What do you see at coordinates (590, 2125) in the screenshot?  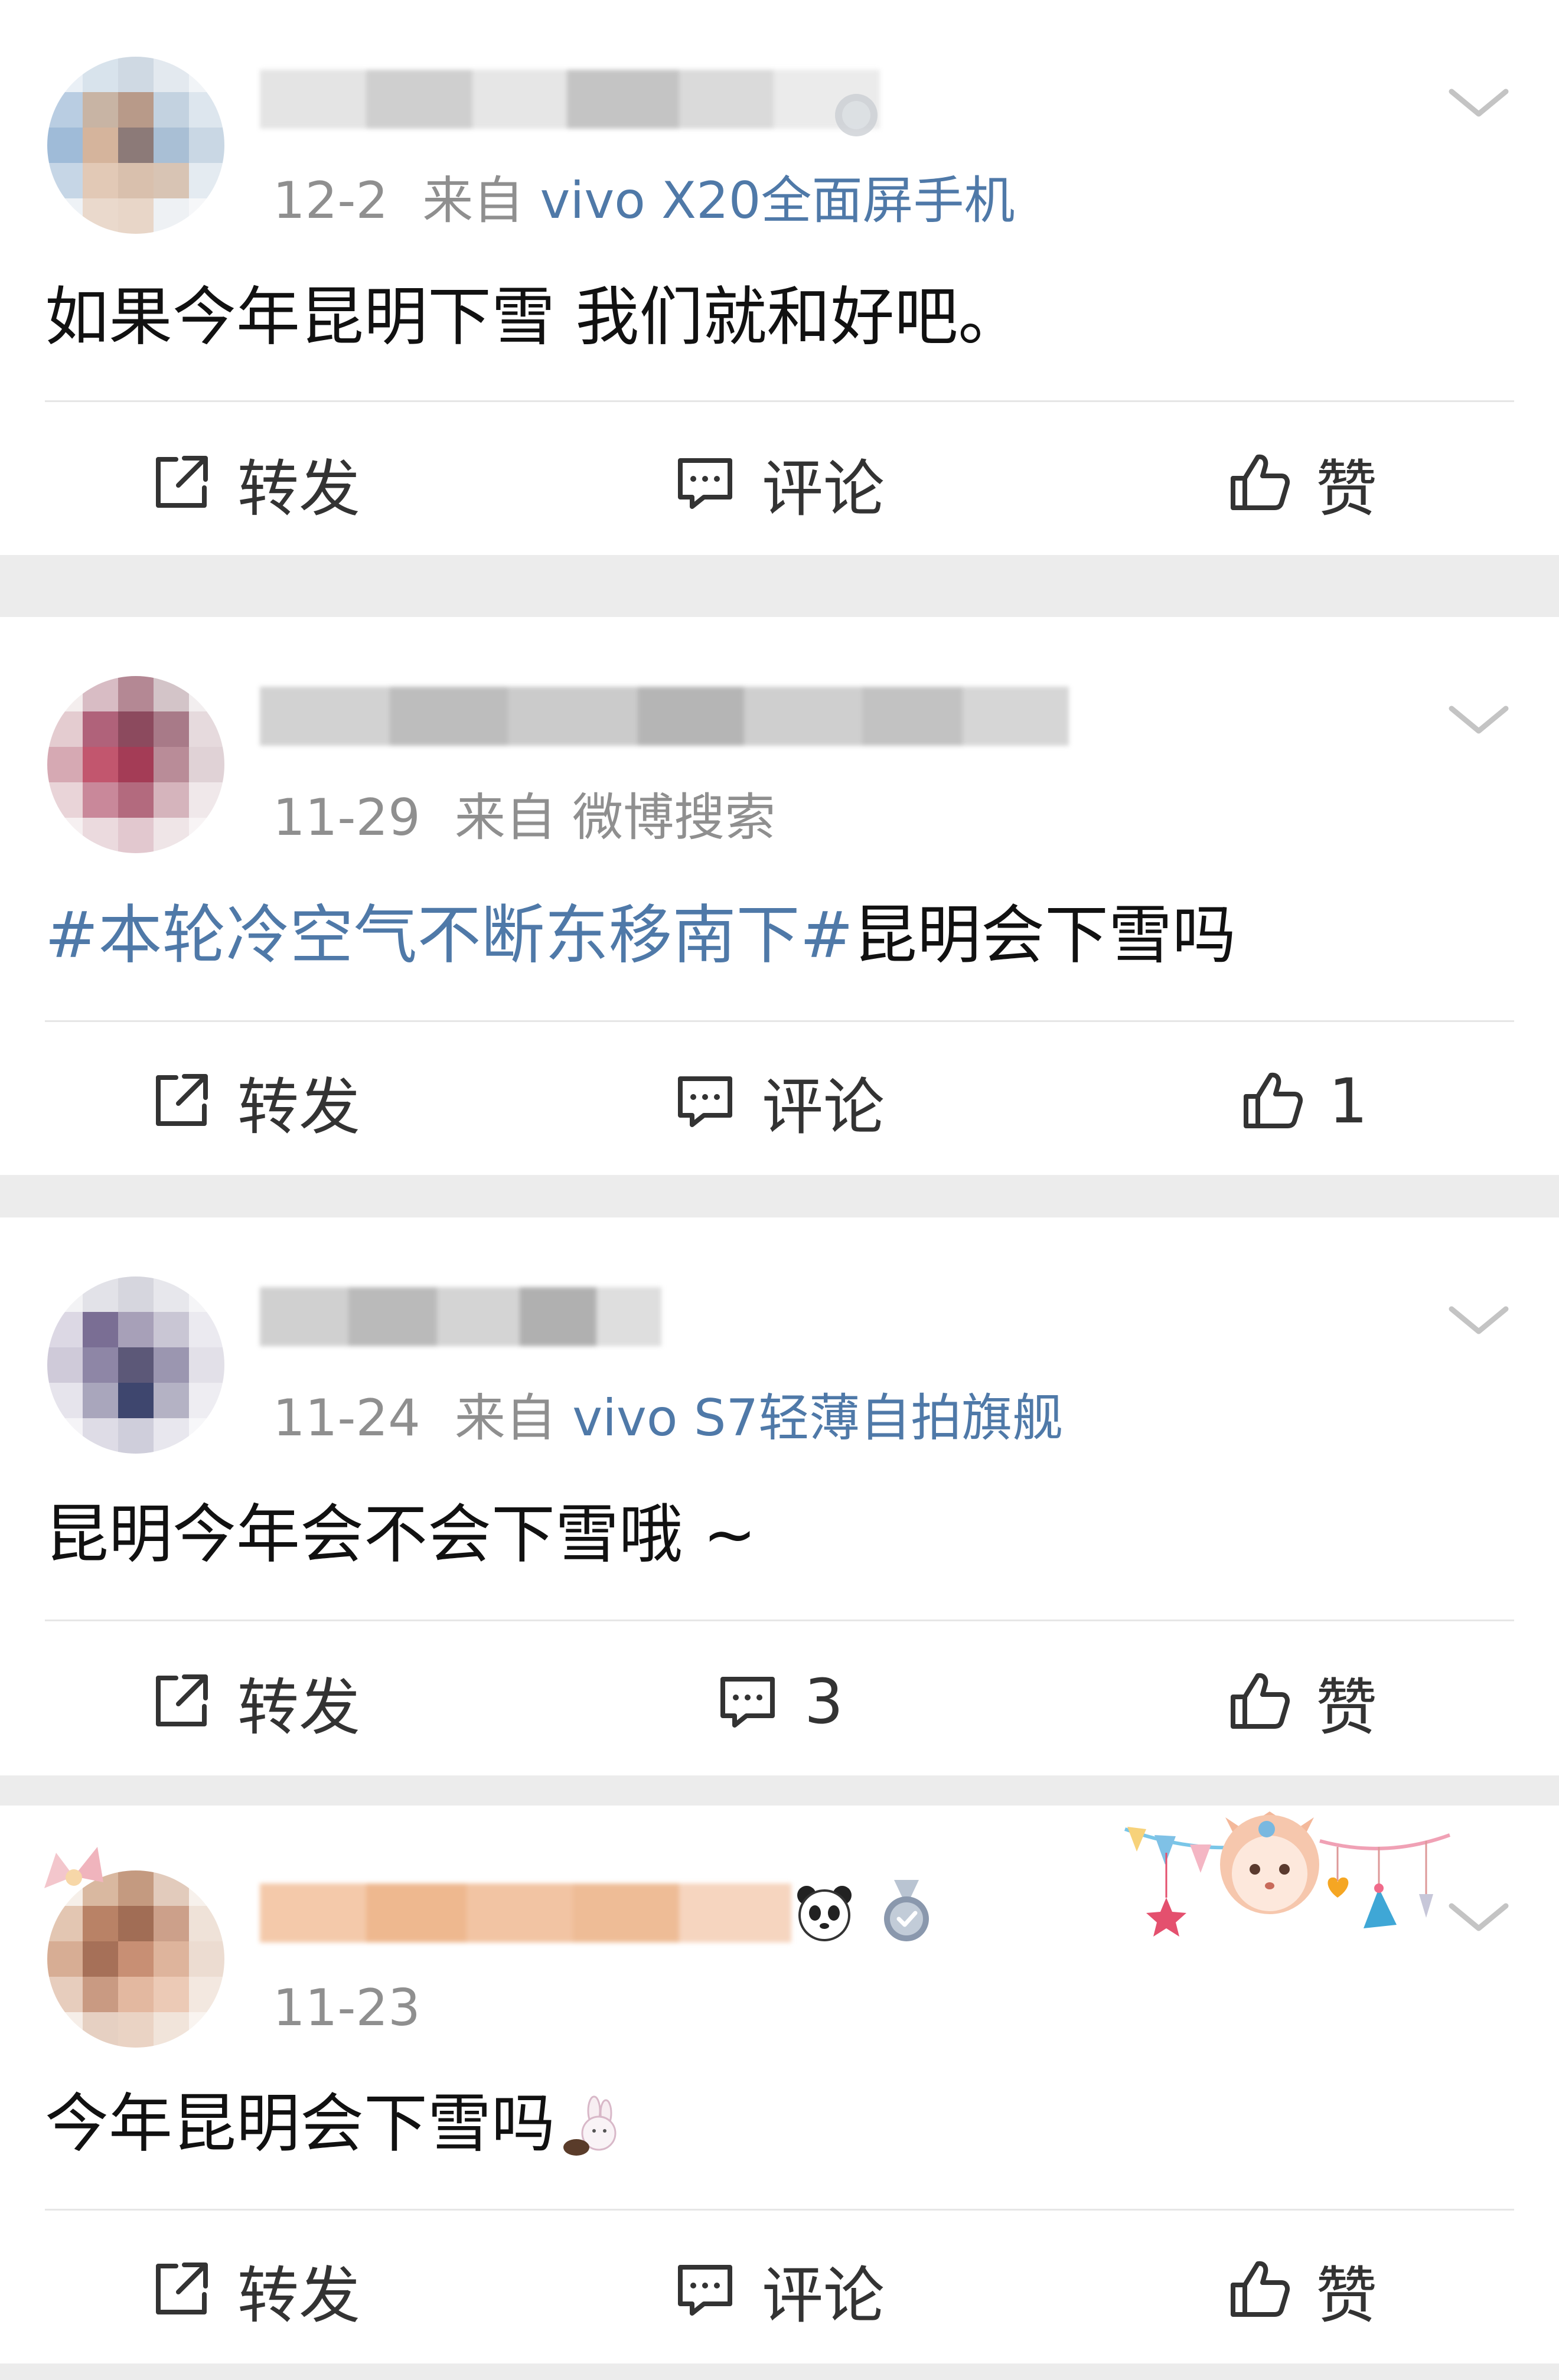 I see `bunny-emoji-icon` at bounding box center [590, 2125].